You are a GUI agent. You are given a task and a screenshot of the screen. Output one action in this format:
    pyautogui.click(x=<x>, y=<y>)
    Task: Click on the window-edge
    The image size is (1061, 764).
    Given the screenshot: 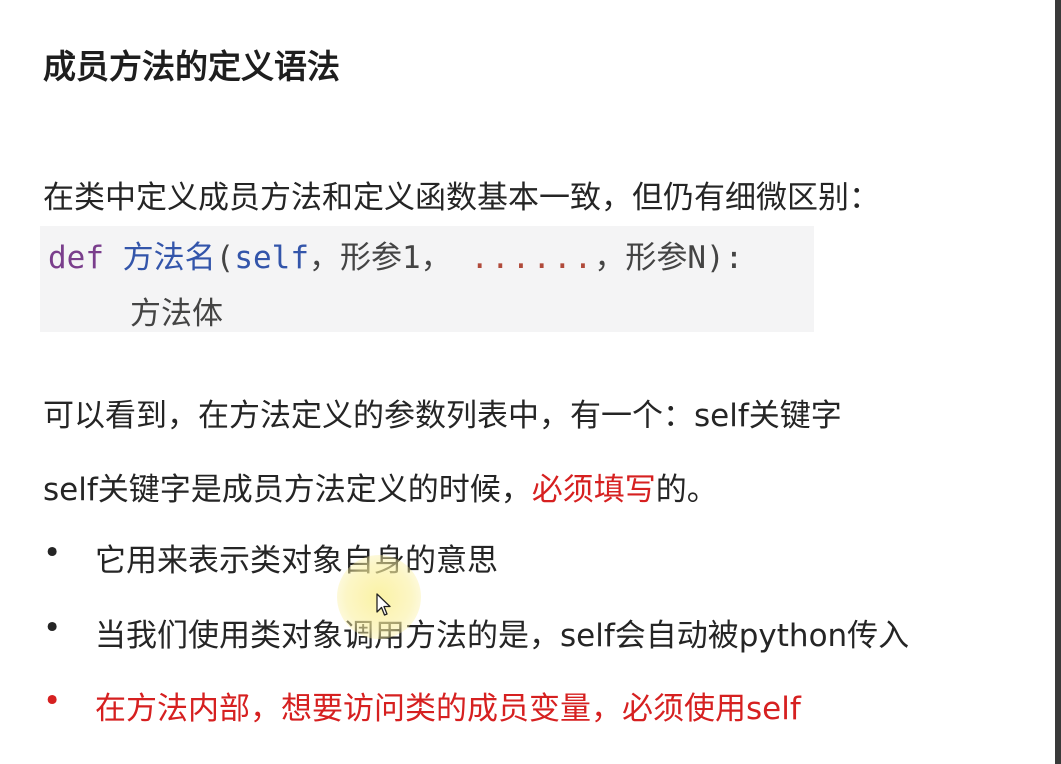 What is the action you would take?
    pyautogui.click(x=1058, y=382)
    